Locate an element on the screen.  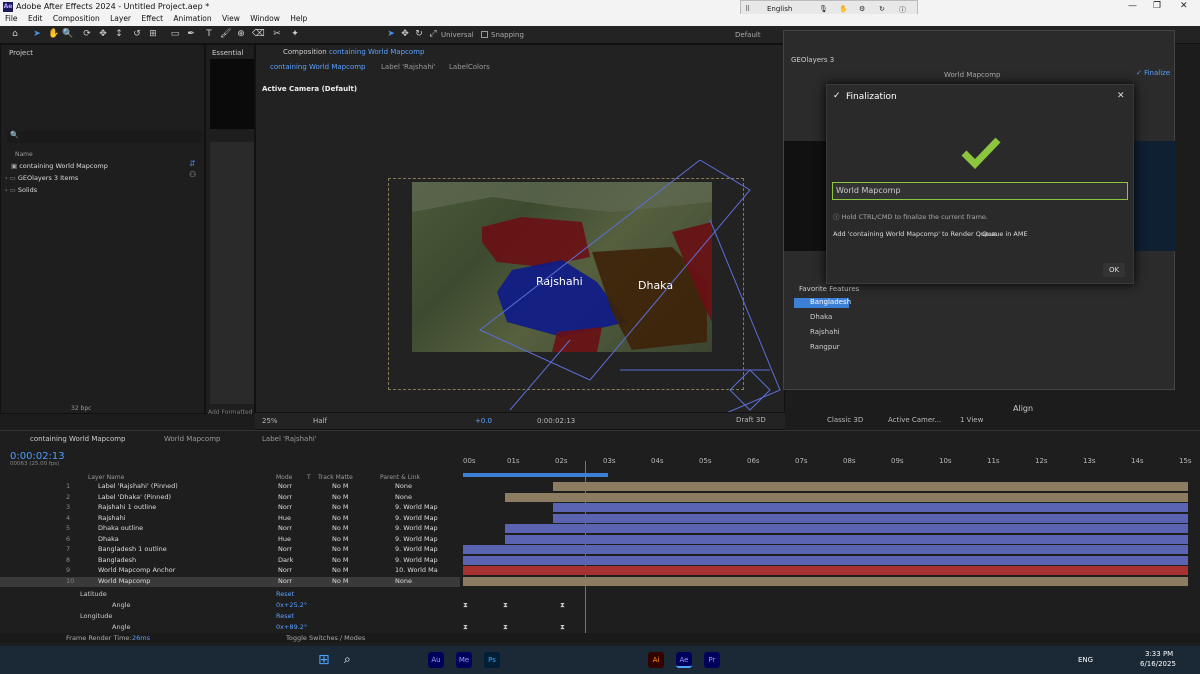
t-header: T is located at coordinates (309, 477).